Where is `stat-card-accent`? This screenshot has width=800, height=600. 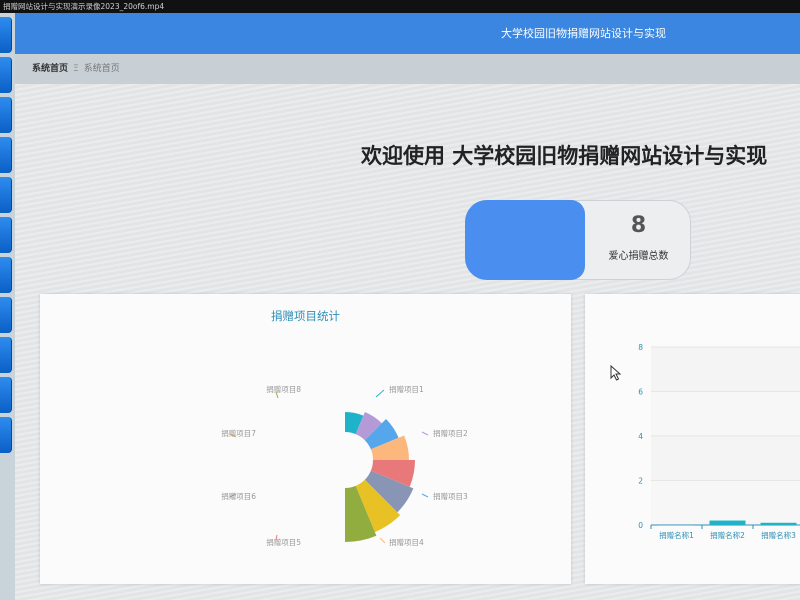
stat-card-accent is located at coordinates (525, 240).